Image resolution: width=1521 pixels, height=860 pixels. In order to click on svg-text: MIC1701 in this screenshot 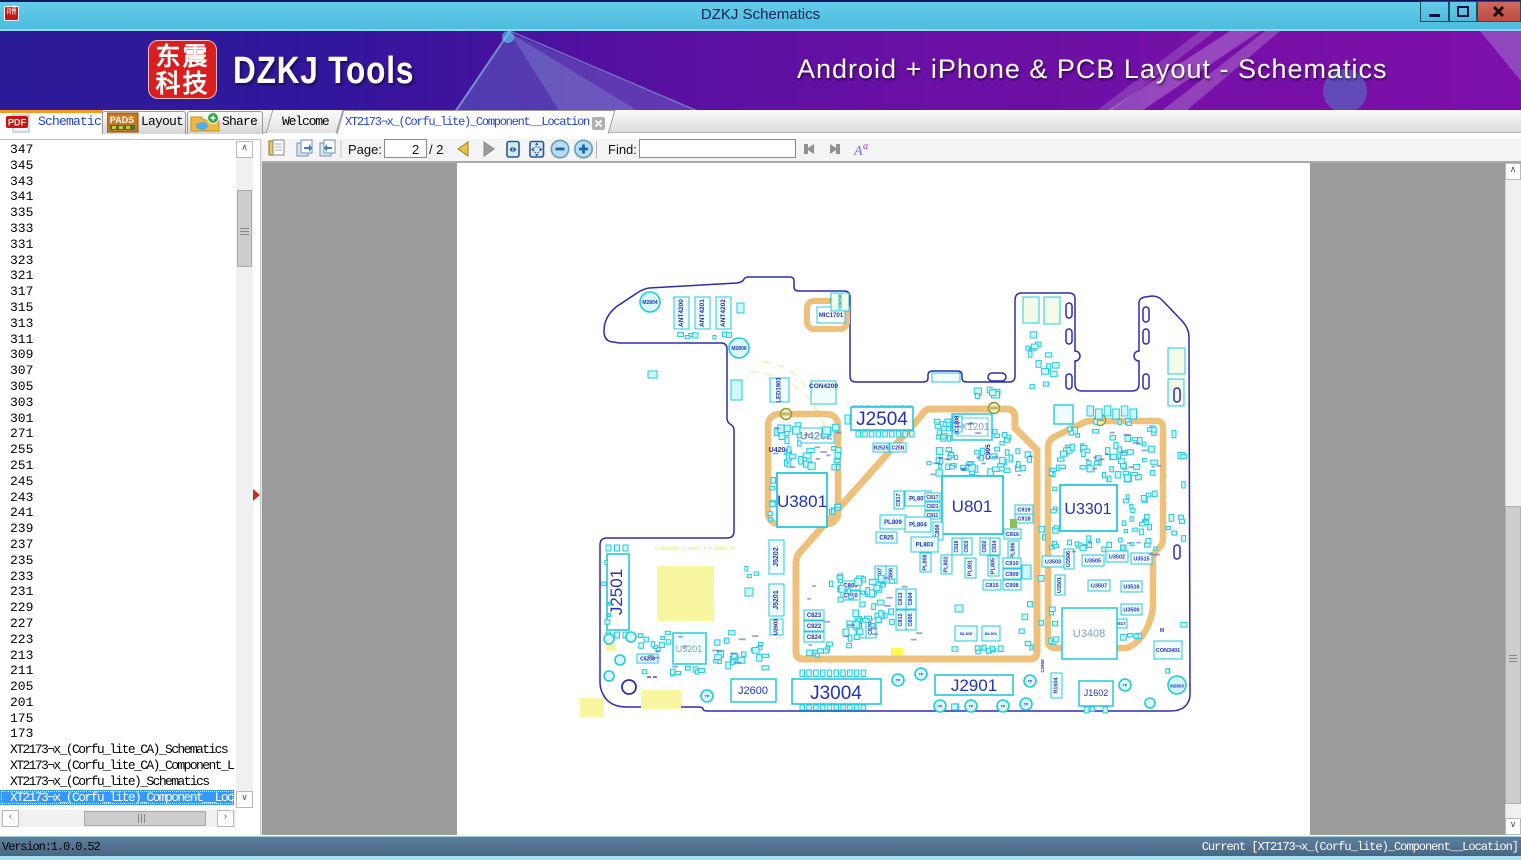, I will do `click(831, 316)`.